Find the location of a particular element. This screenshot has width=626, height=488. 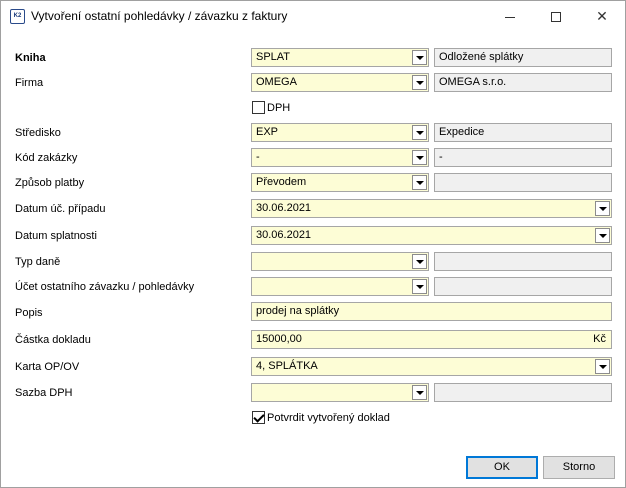

castka-input: 15000,00 Kč is located at coordinates (431, 339).